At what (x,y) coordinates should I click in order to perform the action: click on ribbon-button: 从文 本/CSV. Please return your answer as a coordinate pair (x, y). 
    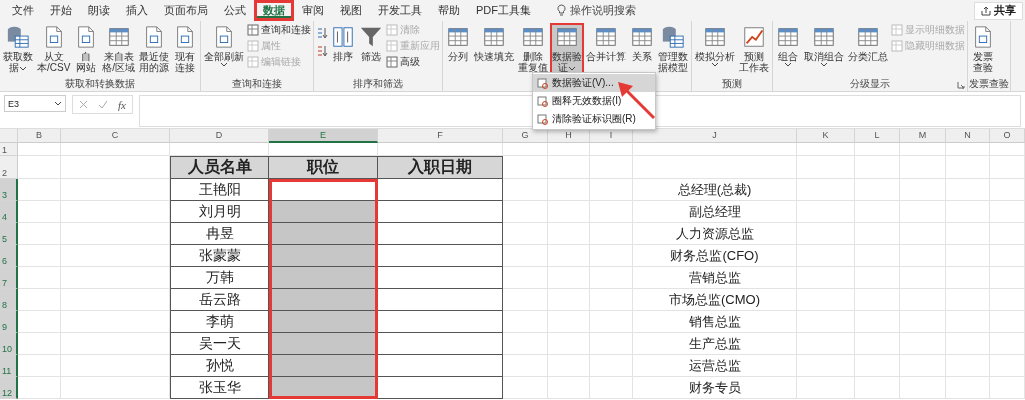
    Looking at the image, I should click on (54, 49).